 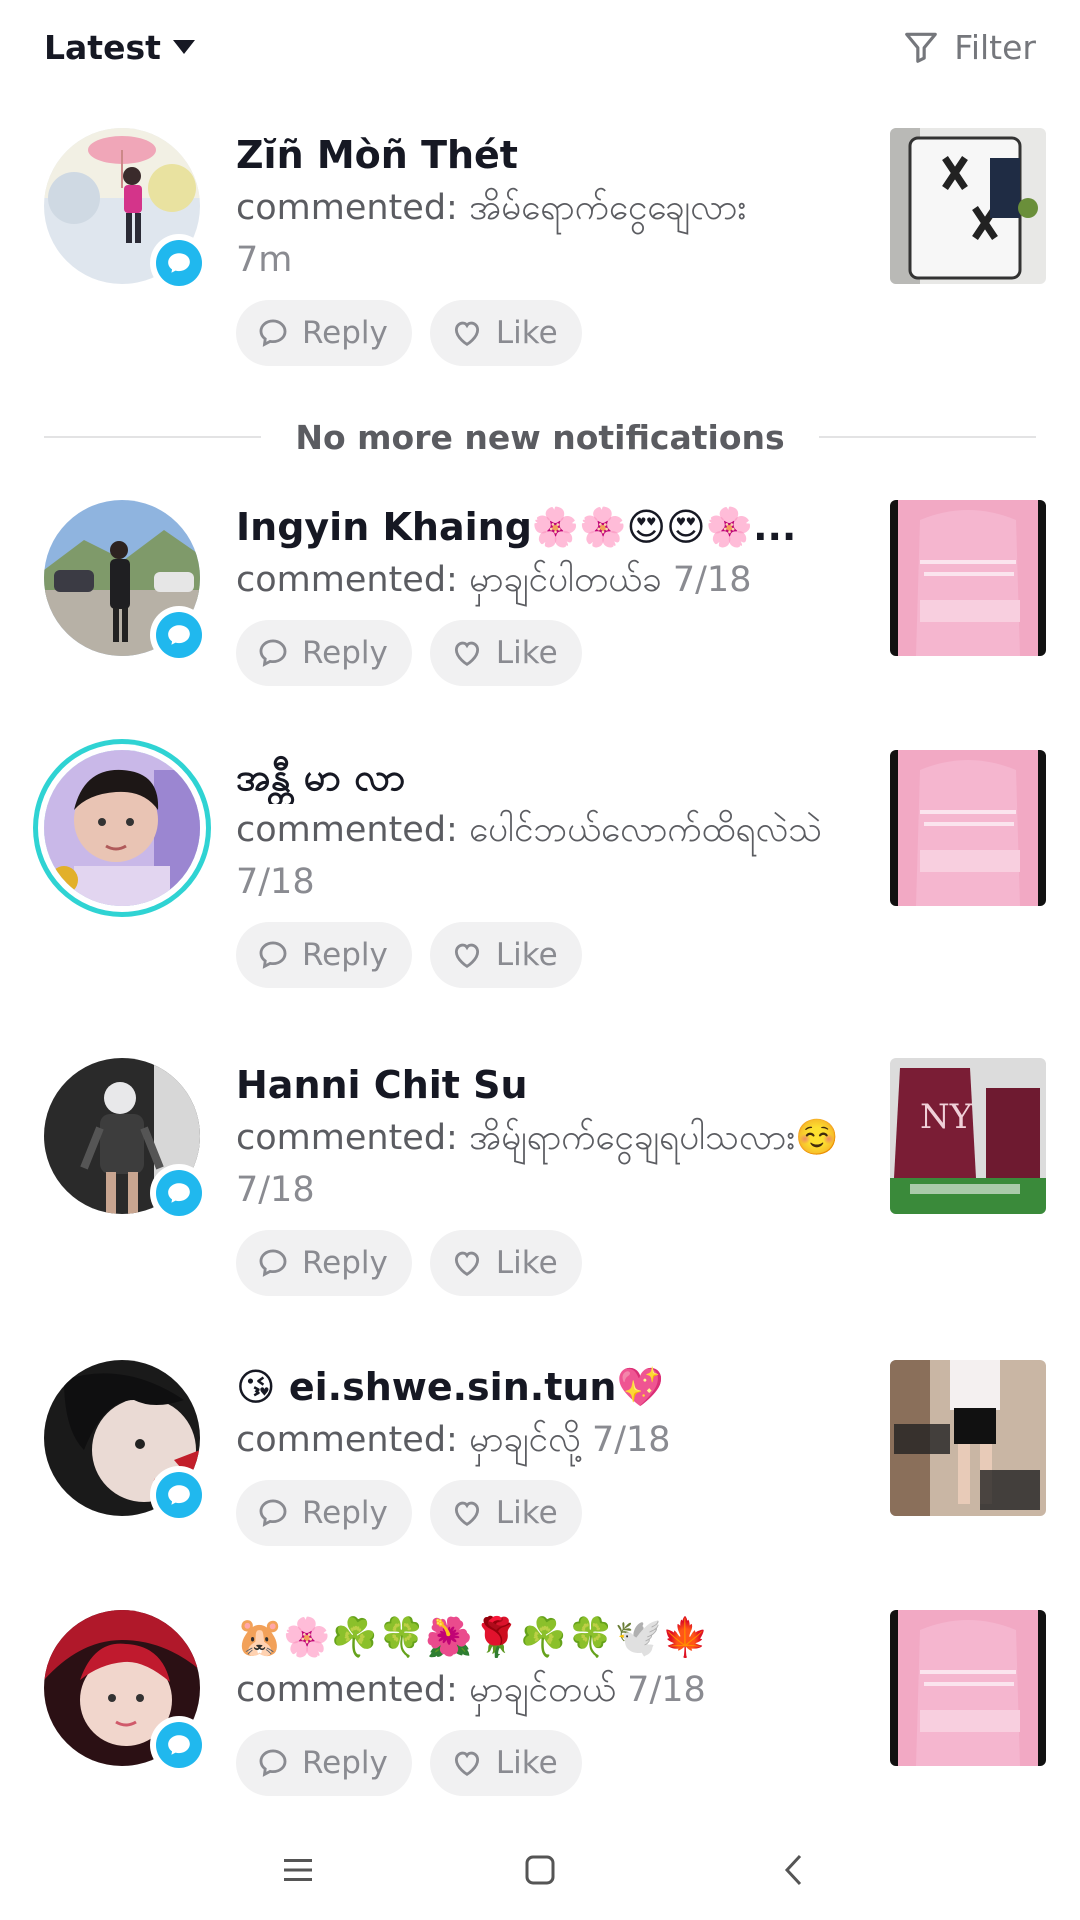 I want to click on avatar-image-with-story-ring, so click(x=122, y=828).